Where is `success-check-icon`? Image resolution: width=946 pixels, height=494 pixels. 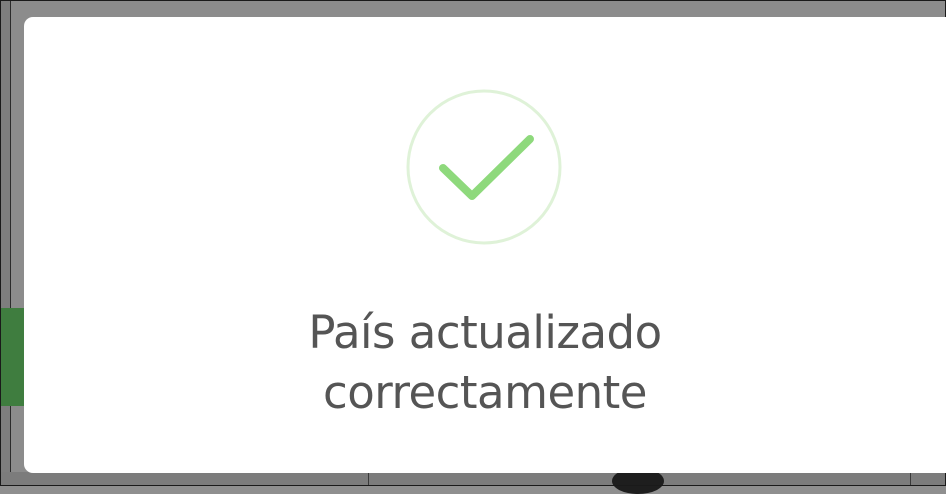
success-check-icon is located at coordinates (484, 167).